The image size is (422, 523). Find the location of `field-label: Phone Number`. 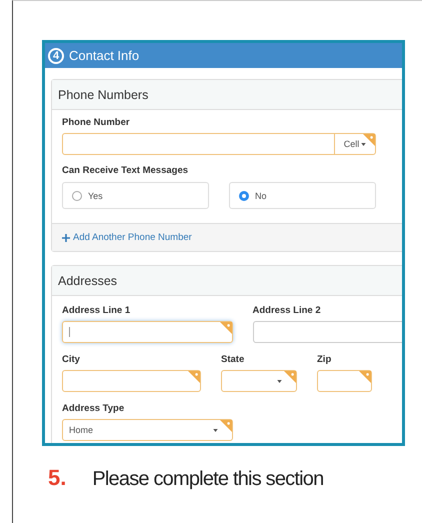

field-label: Phone Number is located at coordinates (96, 123).